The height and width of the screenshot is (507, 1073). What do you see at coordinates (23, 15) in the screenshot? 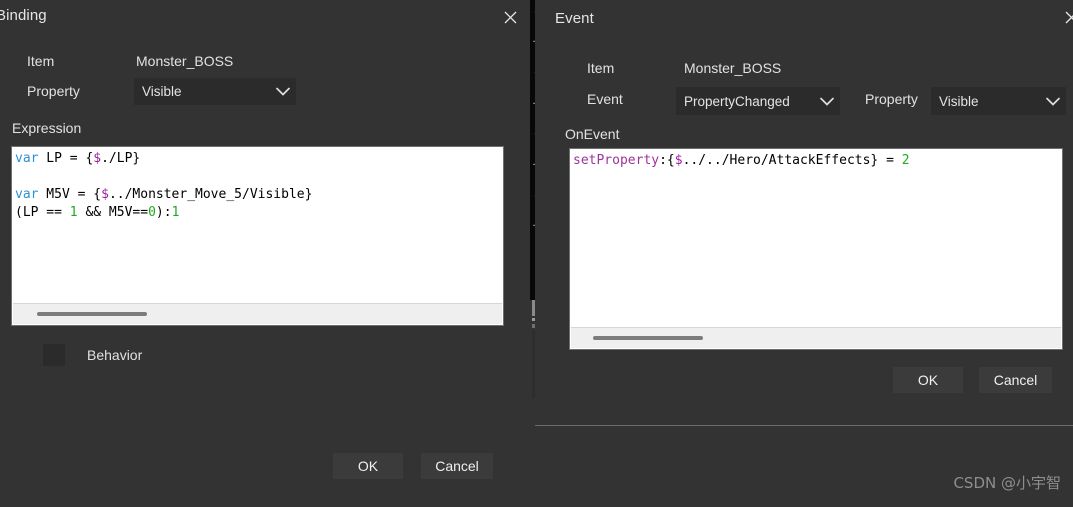
I see `binding-dialog-title: Binding` at bounding box center [23, 15].